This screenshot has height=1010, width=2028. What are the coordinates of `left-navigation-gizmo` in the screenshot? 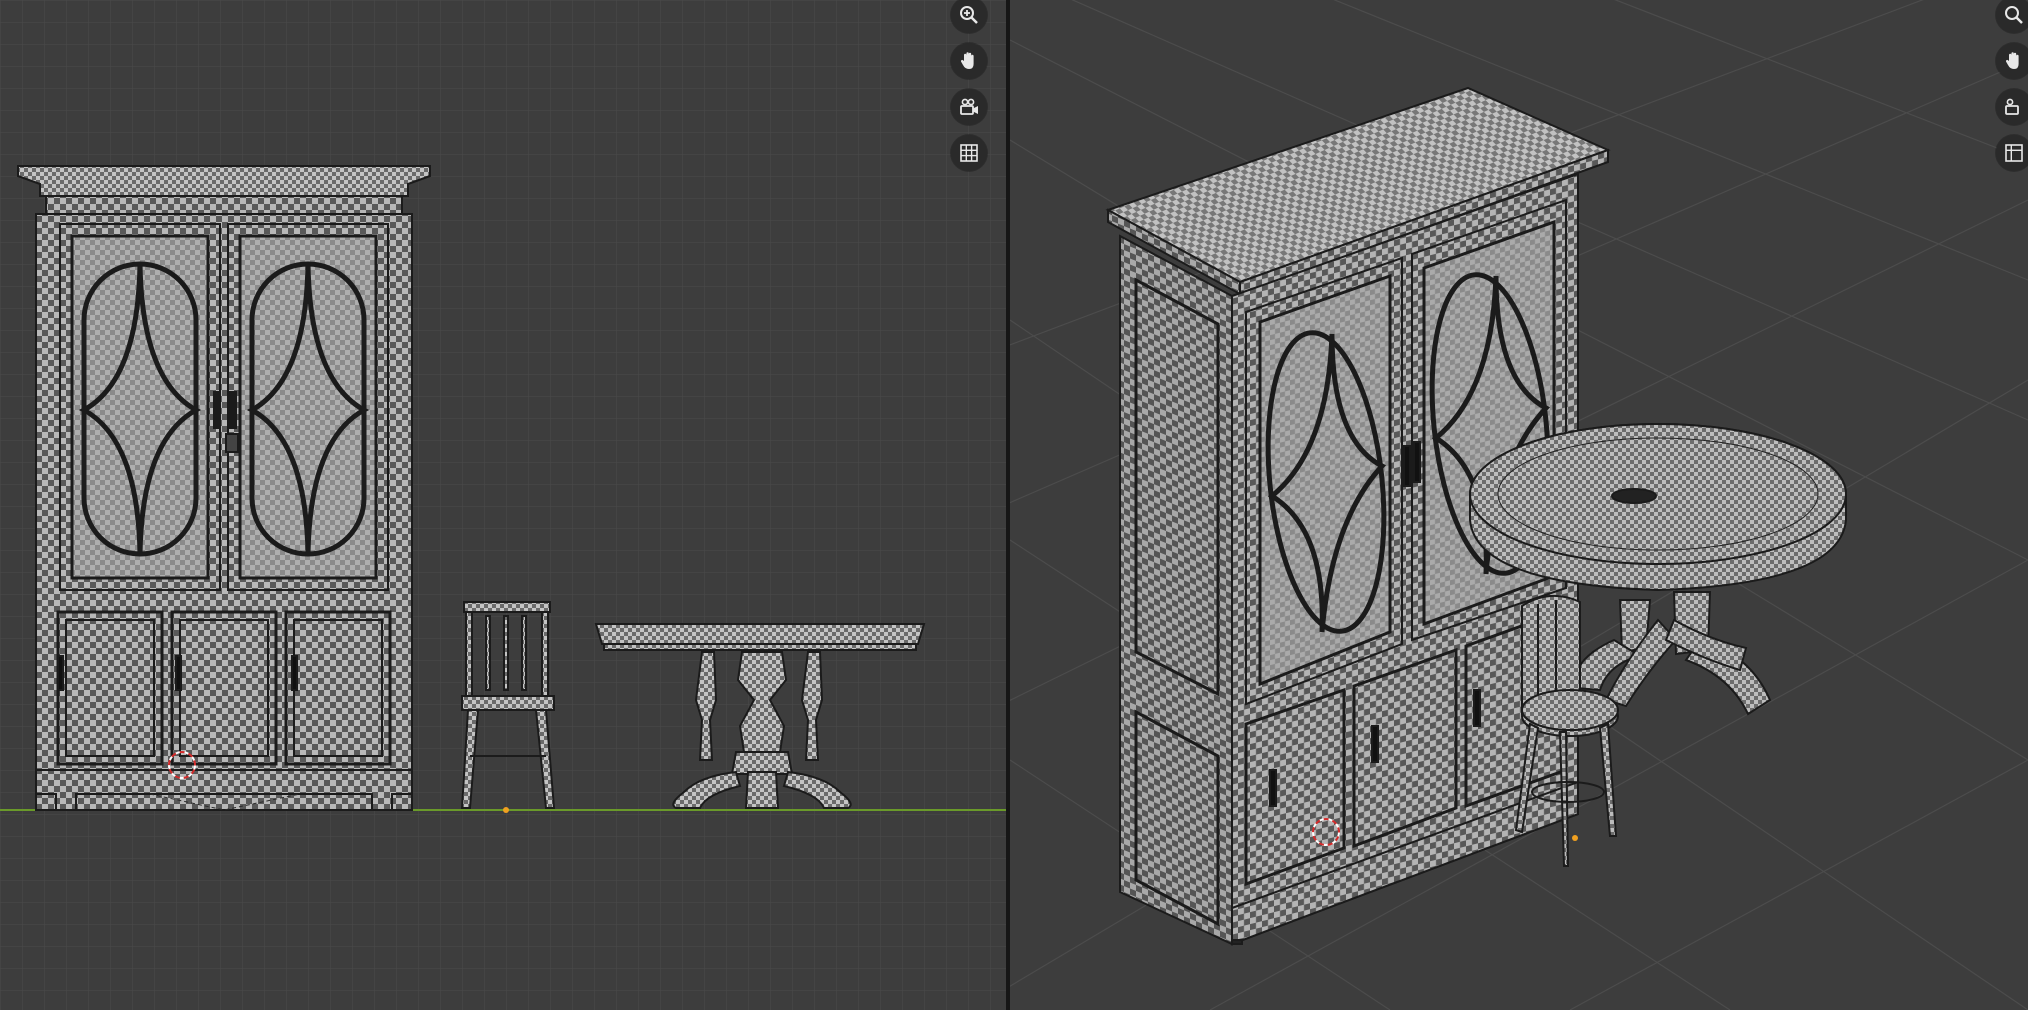 It's located at (969, 85).